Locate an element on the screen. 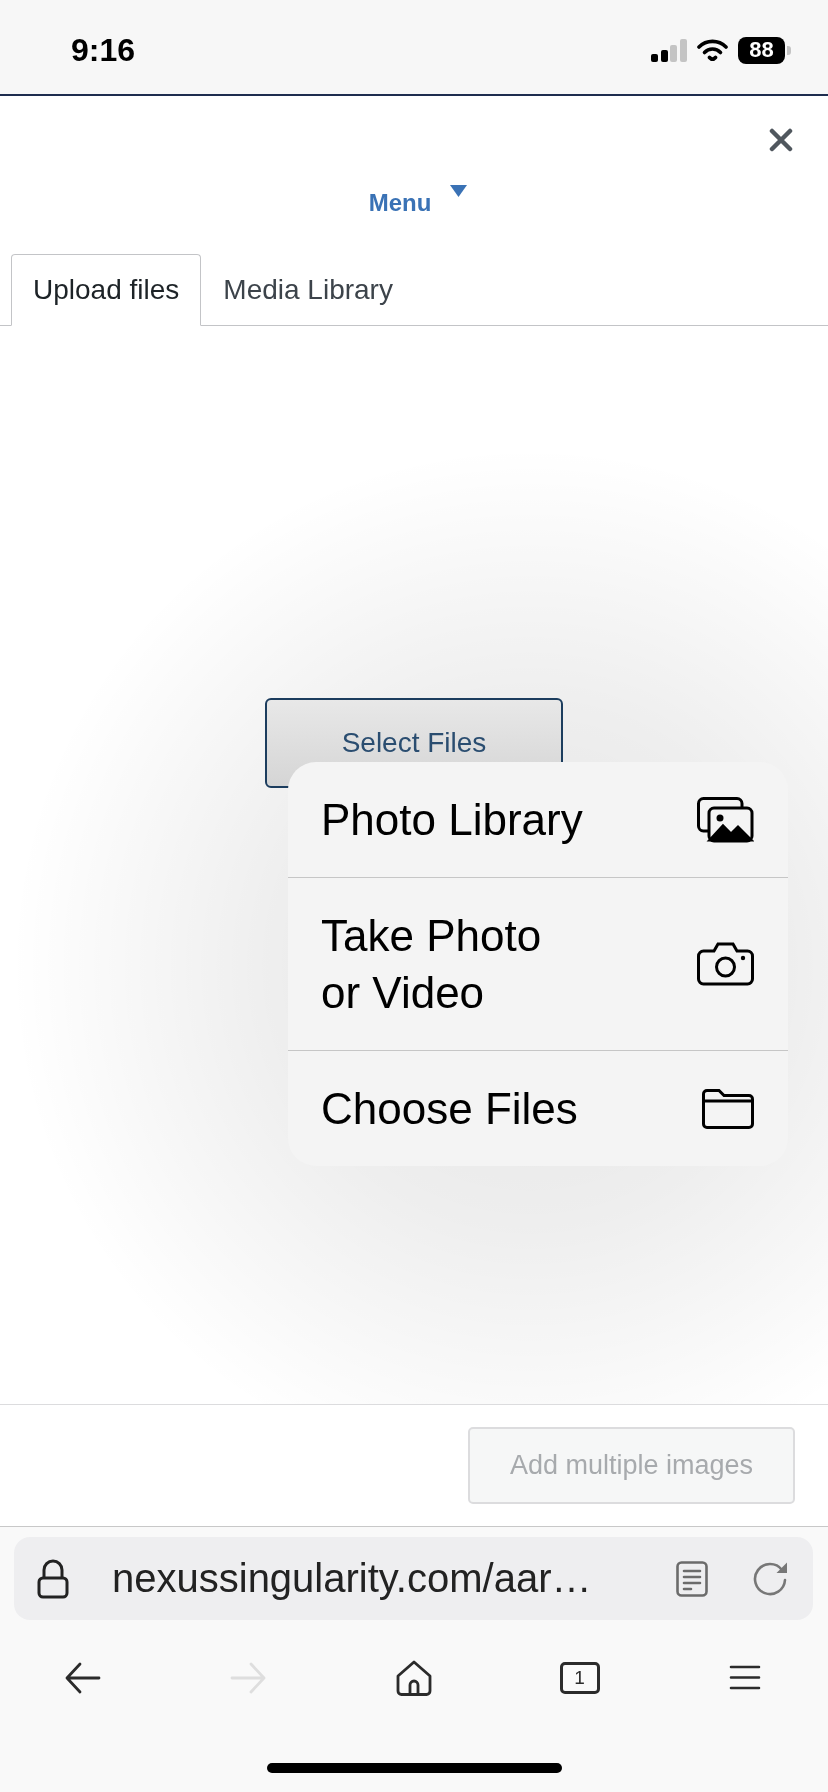 Image resolution: width=828 pixels, height=1792 pixels. arrow-left-icon is located at coordinates (82, 1677).